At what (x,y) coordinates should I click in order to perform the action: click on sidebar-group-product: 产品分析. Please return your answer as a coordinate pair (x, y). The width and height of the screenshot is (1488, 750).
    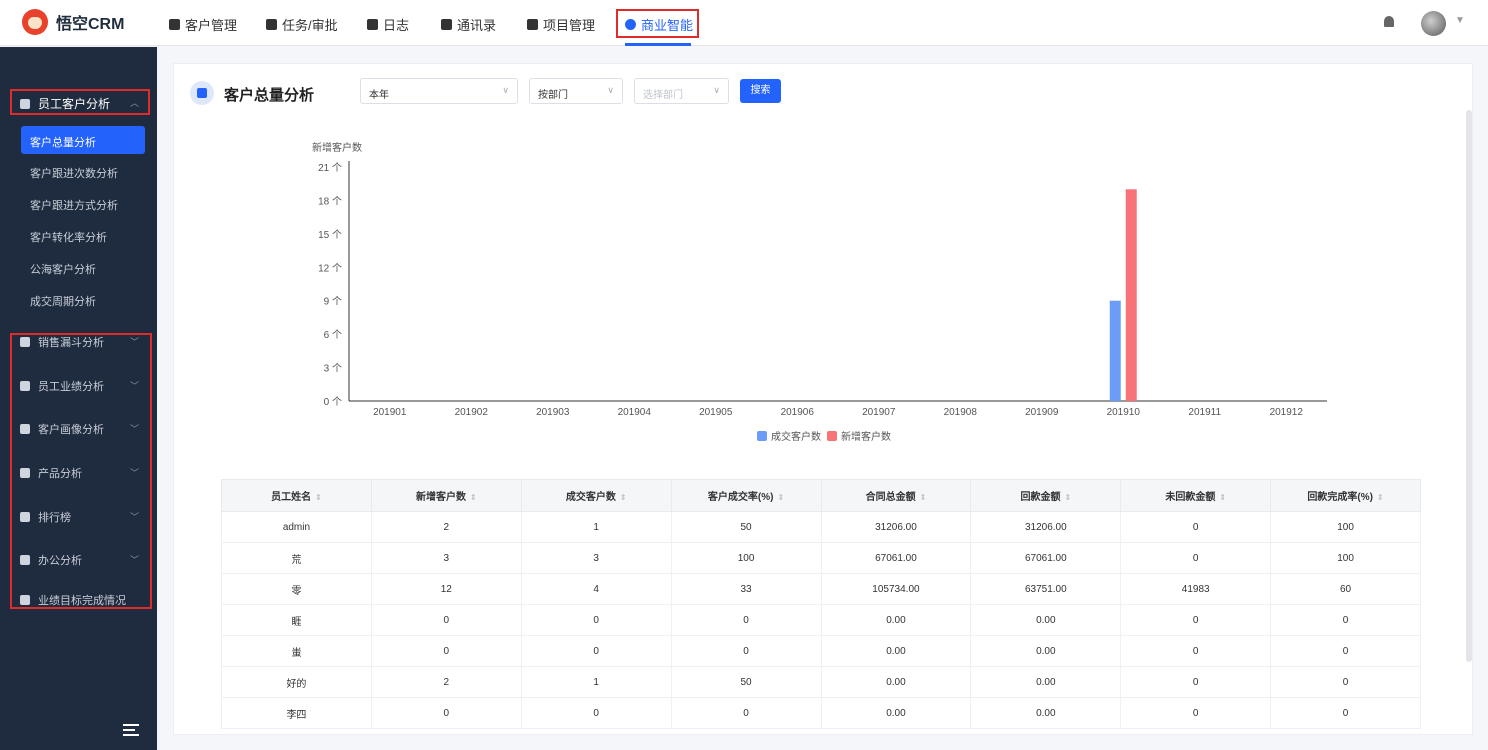
    Looking at the image, I should click on (51, 473).